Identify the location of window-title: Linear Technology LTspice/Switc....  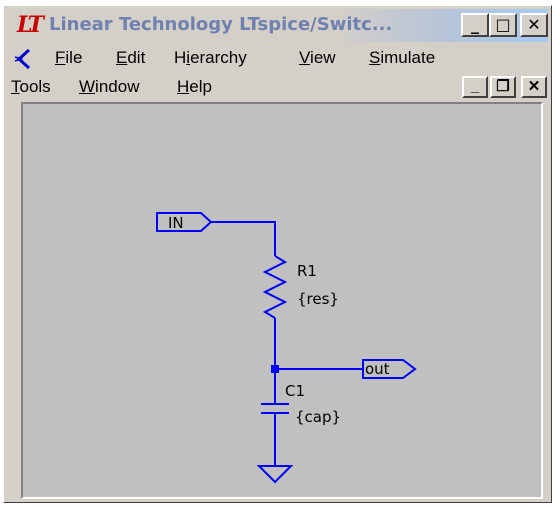
(221, 24).